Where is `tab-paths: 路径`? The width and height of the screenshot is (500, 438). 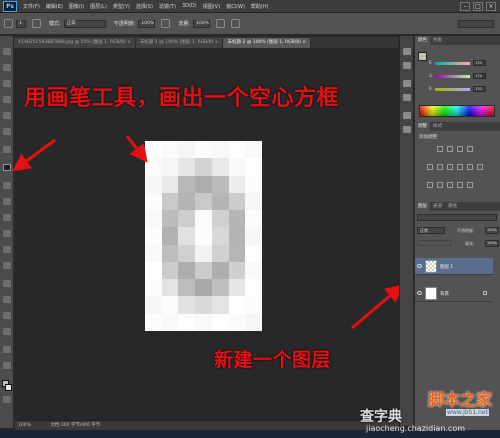 tab-paths: 路径 is located at coordinates (452, 206).